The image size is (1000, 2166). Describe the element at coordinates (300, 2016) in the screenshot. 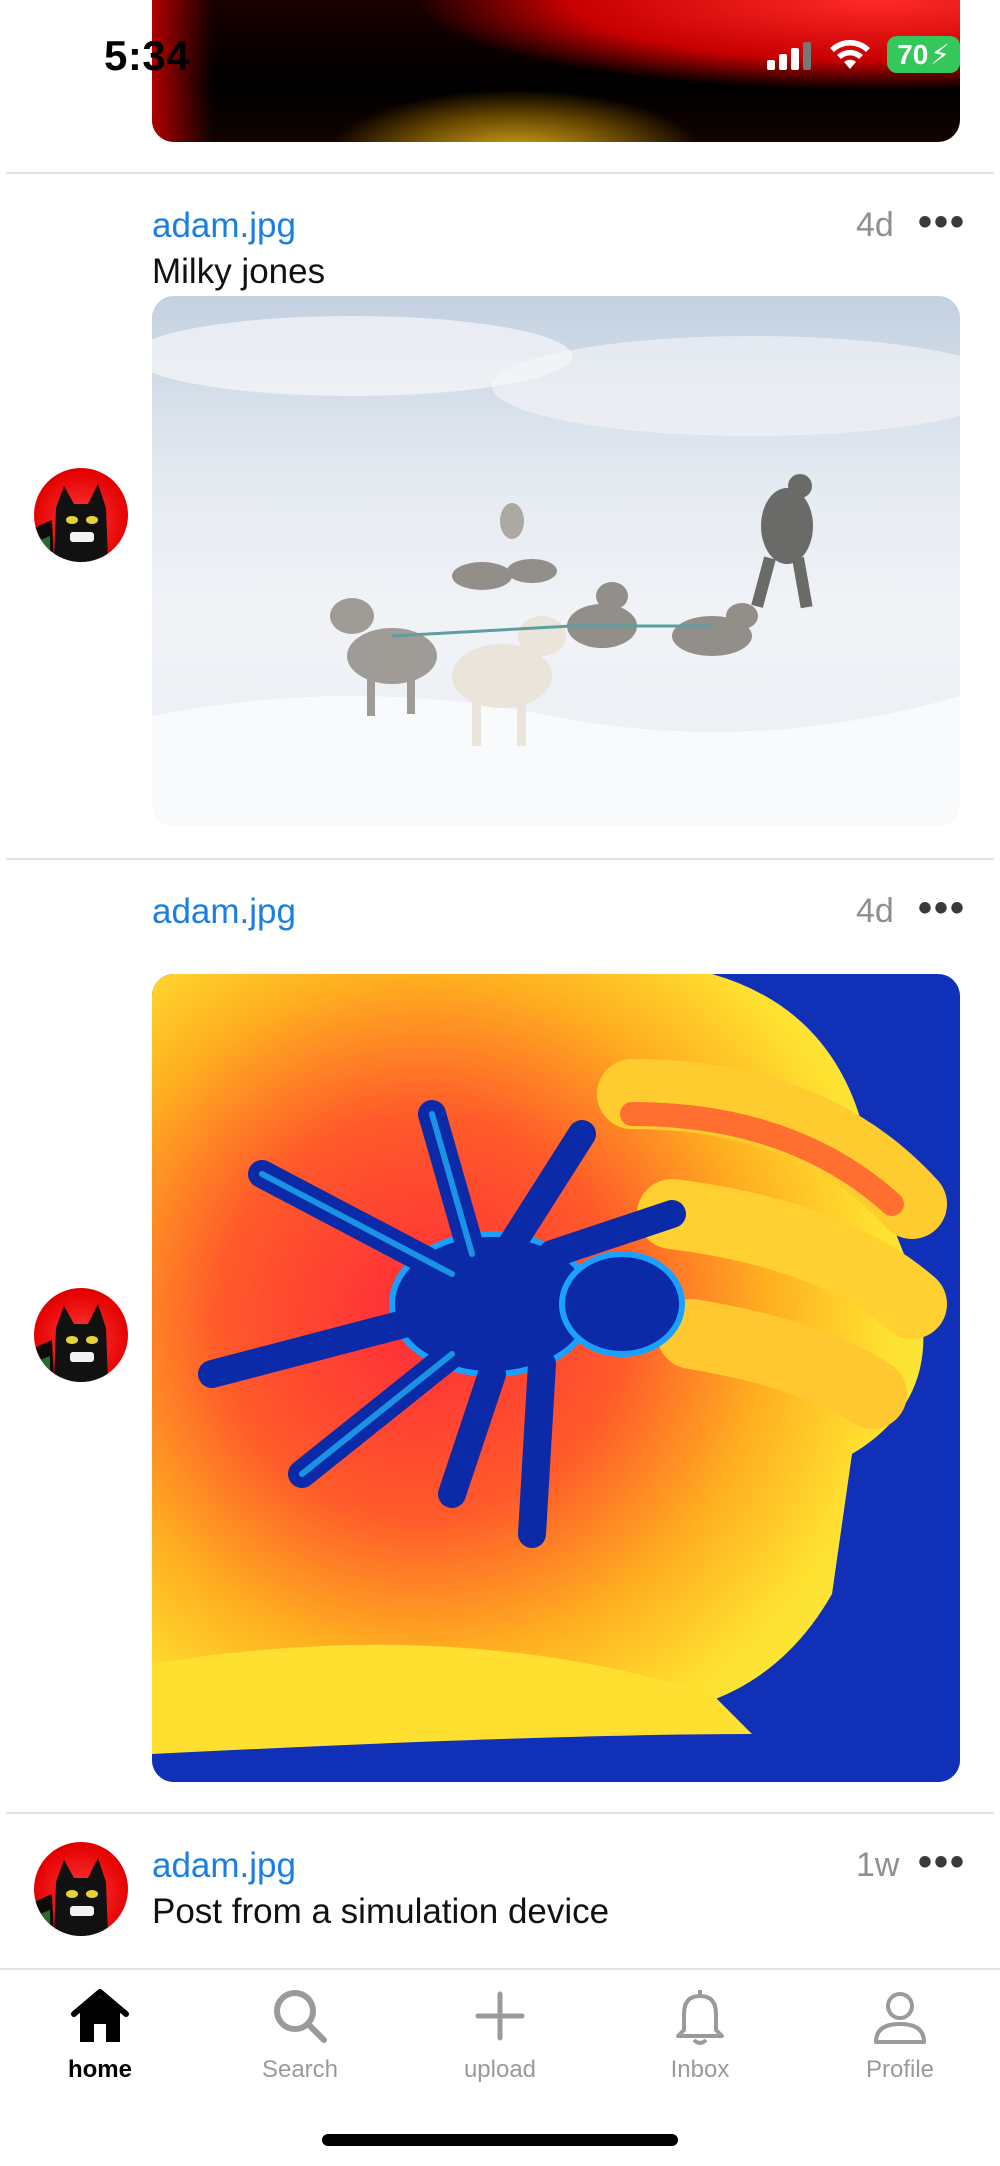

I see `search-icon` at that location.